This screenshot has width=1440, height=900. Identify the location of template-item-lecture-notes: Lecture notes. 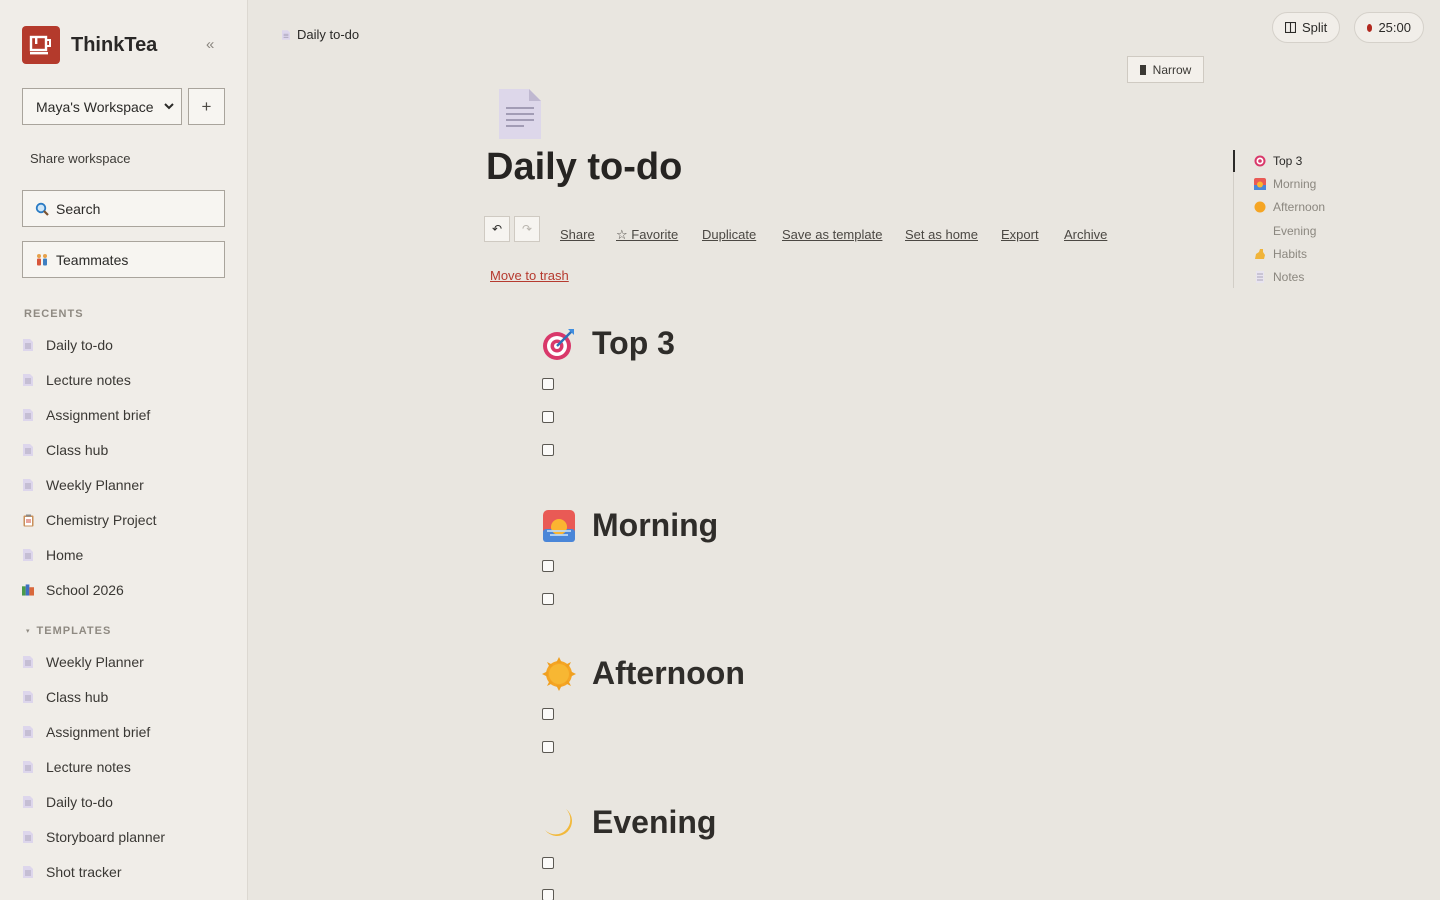
(127, 767).